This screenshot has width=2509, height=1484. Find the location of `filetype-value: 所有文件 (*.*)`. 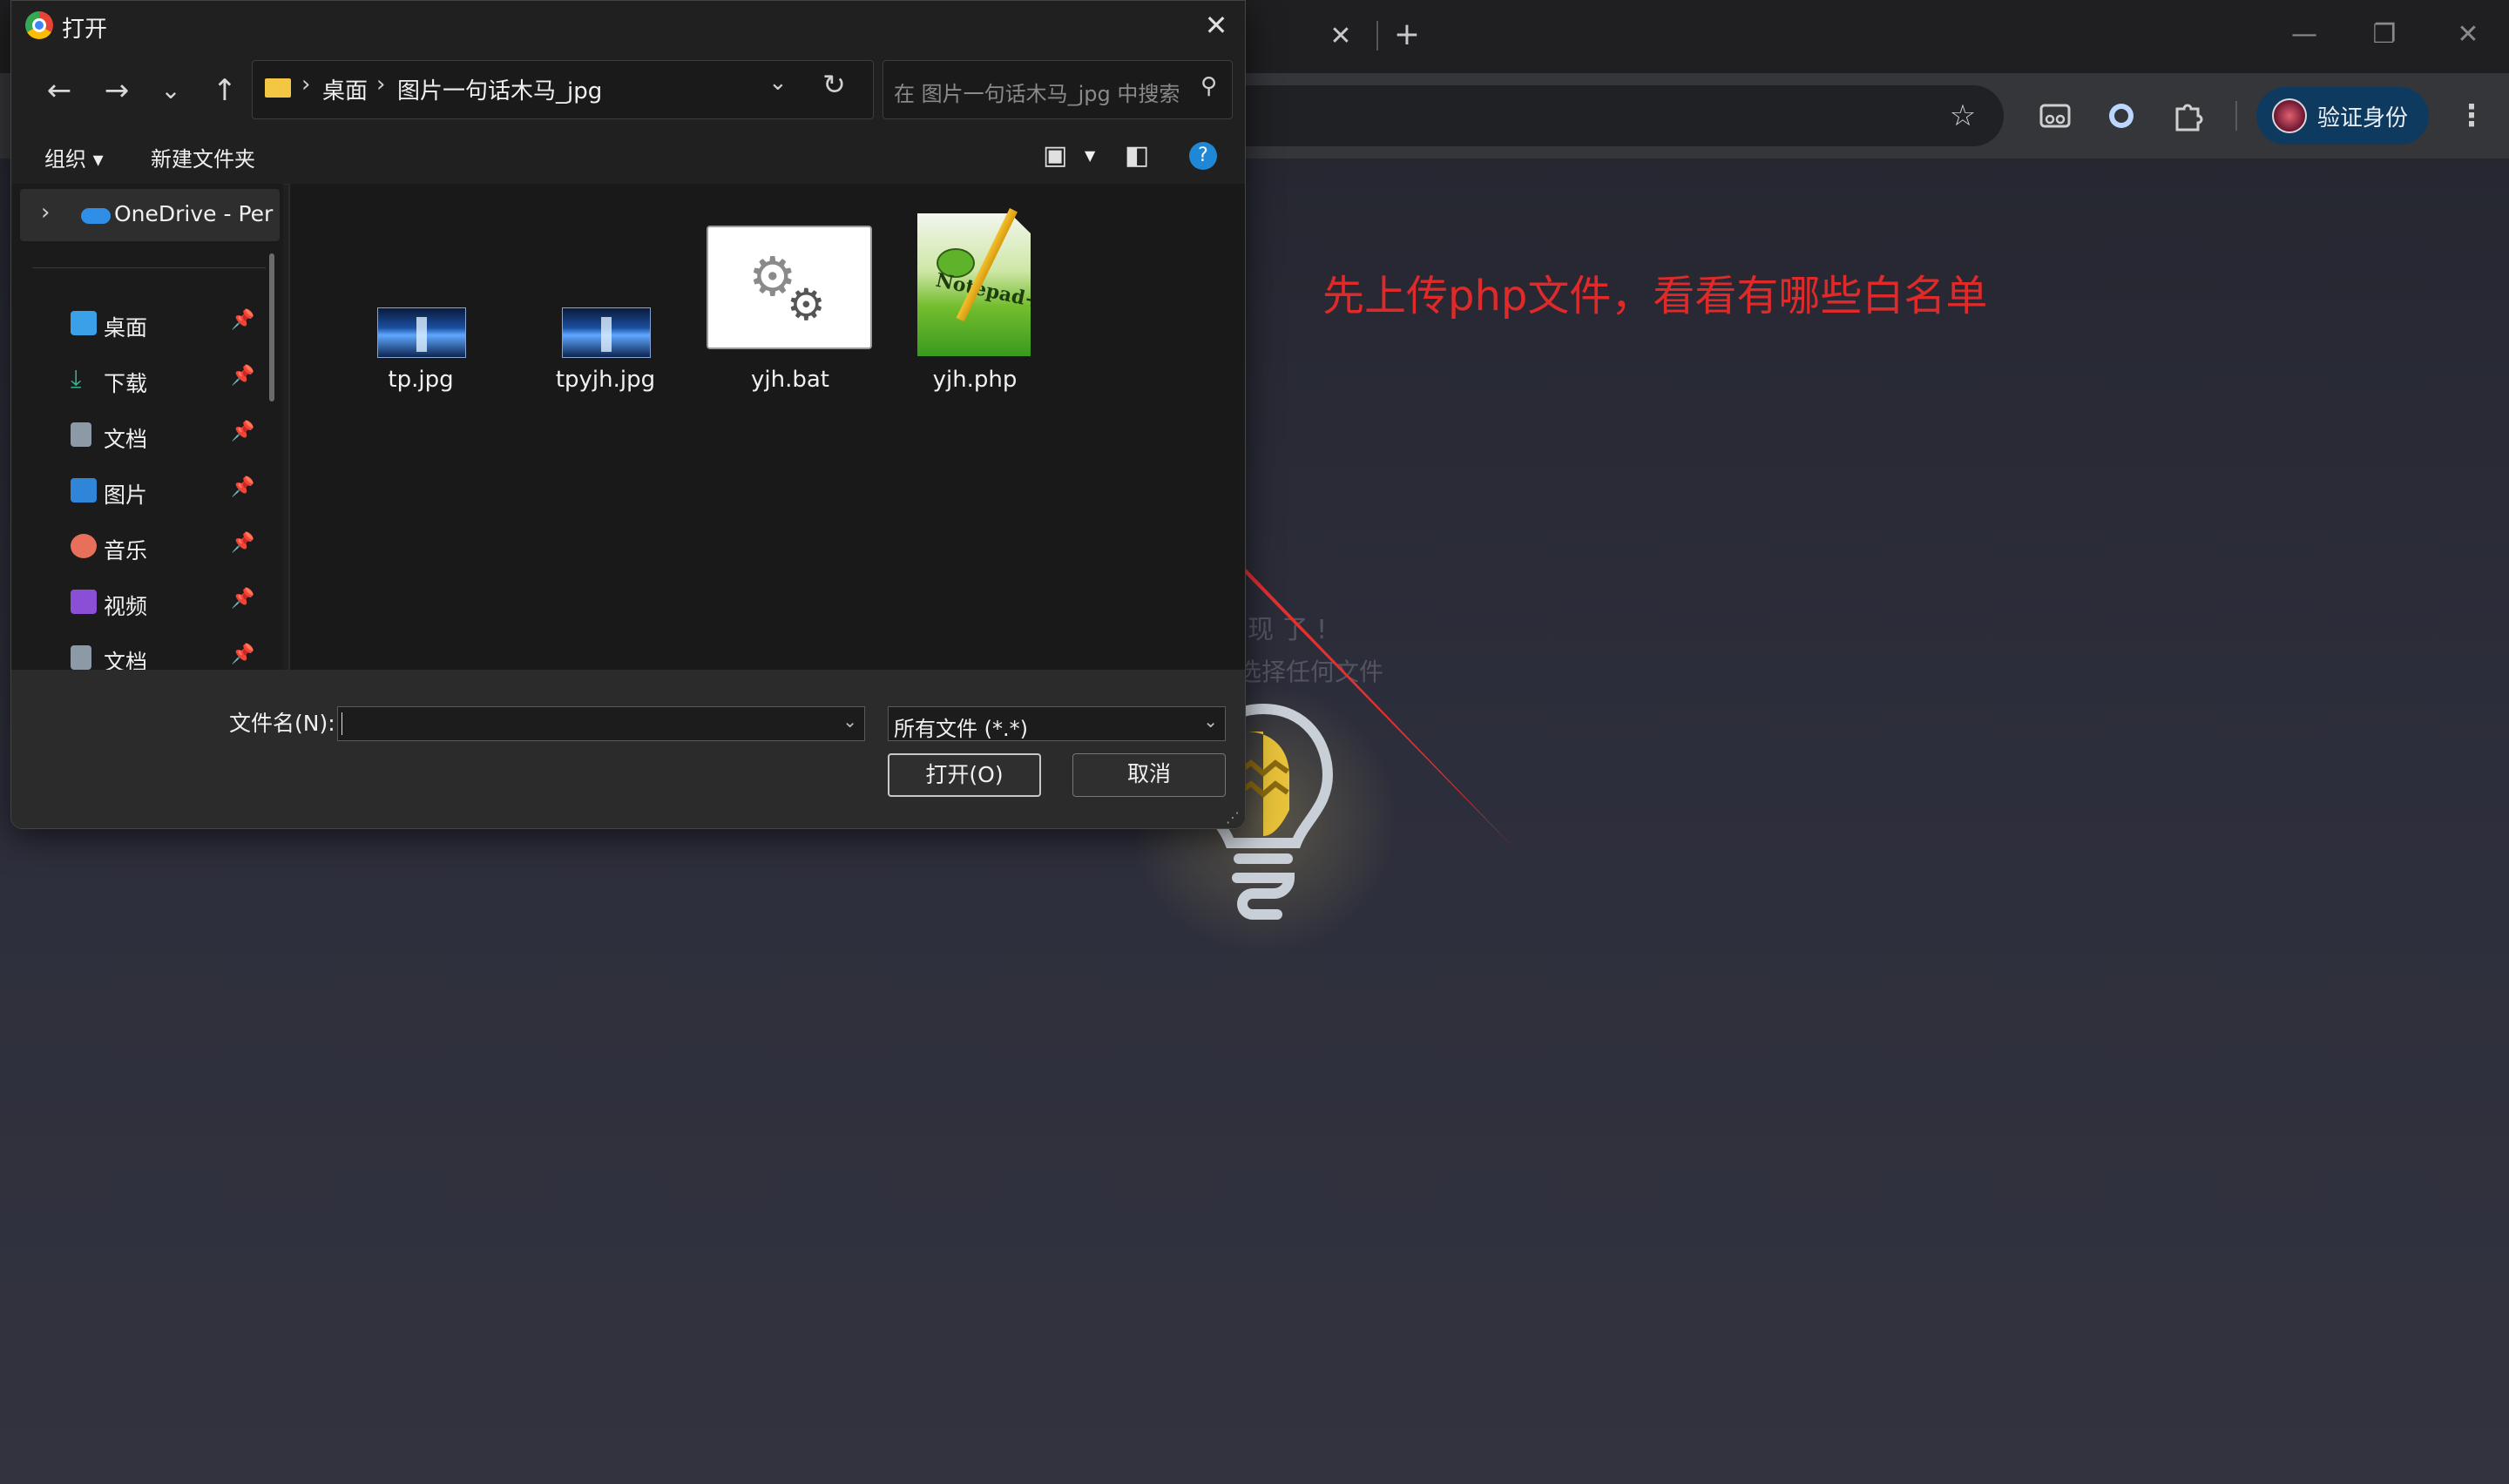

filetype-value: 所有文件 (*.*) is located at coordinates (961, 729).